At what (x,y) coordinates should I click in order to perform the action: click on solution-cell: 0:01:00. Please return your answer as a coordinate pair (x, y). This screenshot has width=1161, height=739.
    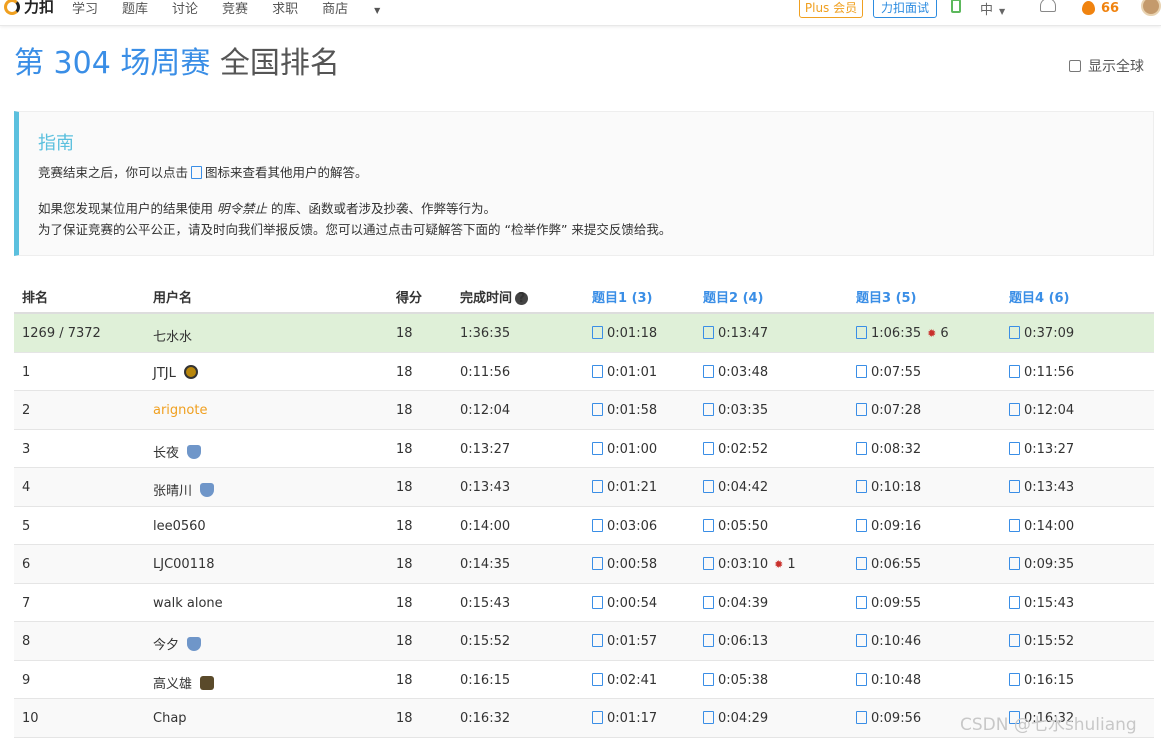
    Looking at the image, I should click on (624, 449).